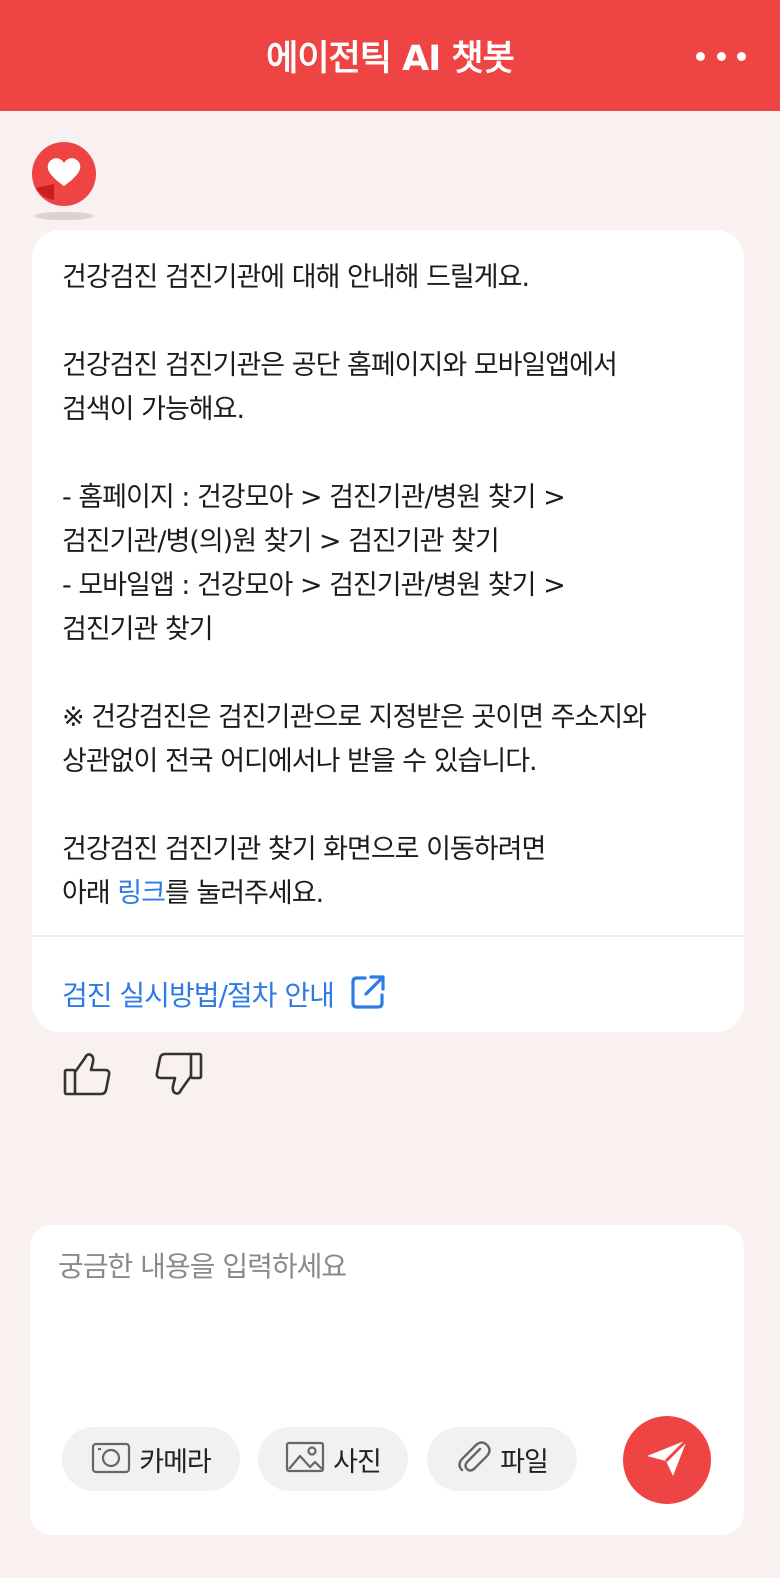  What do you see at coordinates (153, 409) in the screenshot?
I see `message-line: 검색이 가능해요.` at bounding box center [153, 409].